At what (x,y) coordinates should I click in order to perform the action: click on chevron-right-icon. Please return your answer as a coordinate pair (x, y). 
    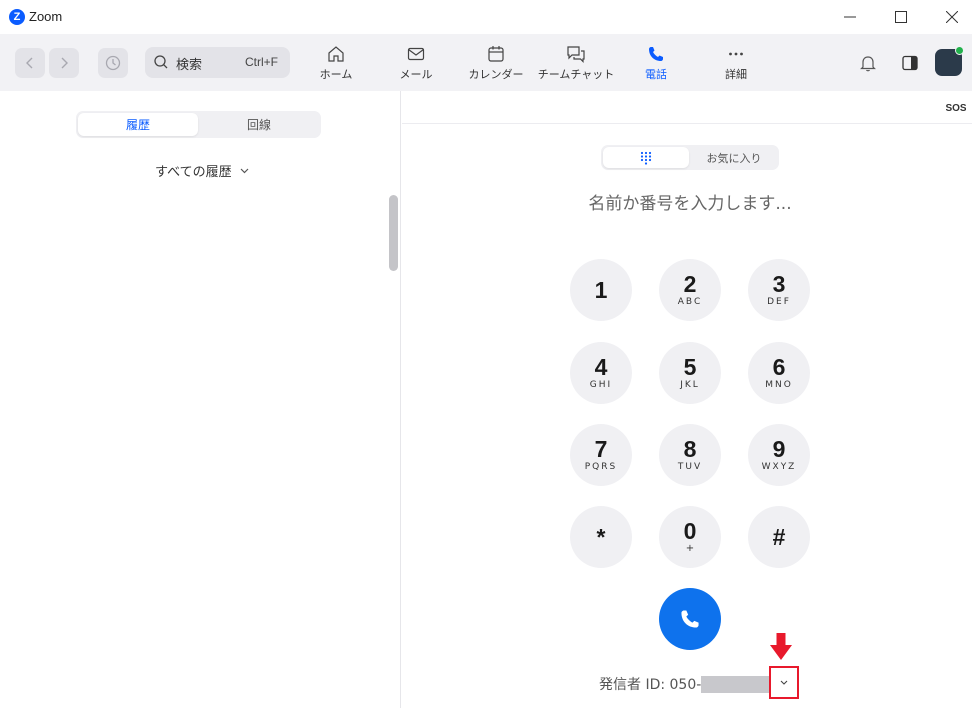
    Looking at the image, I should click on (64, 63).